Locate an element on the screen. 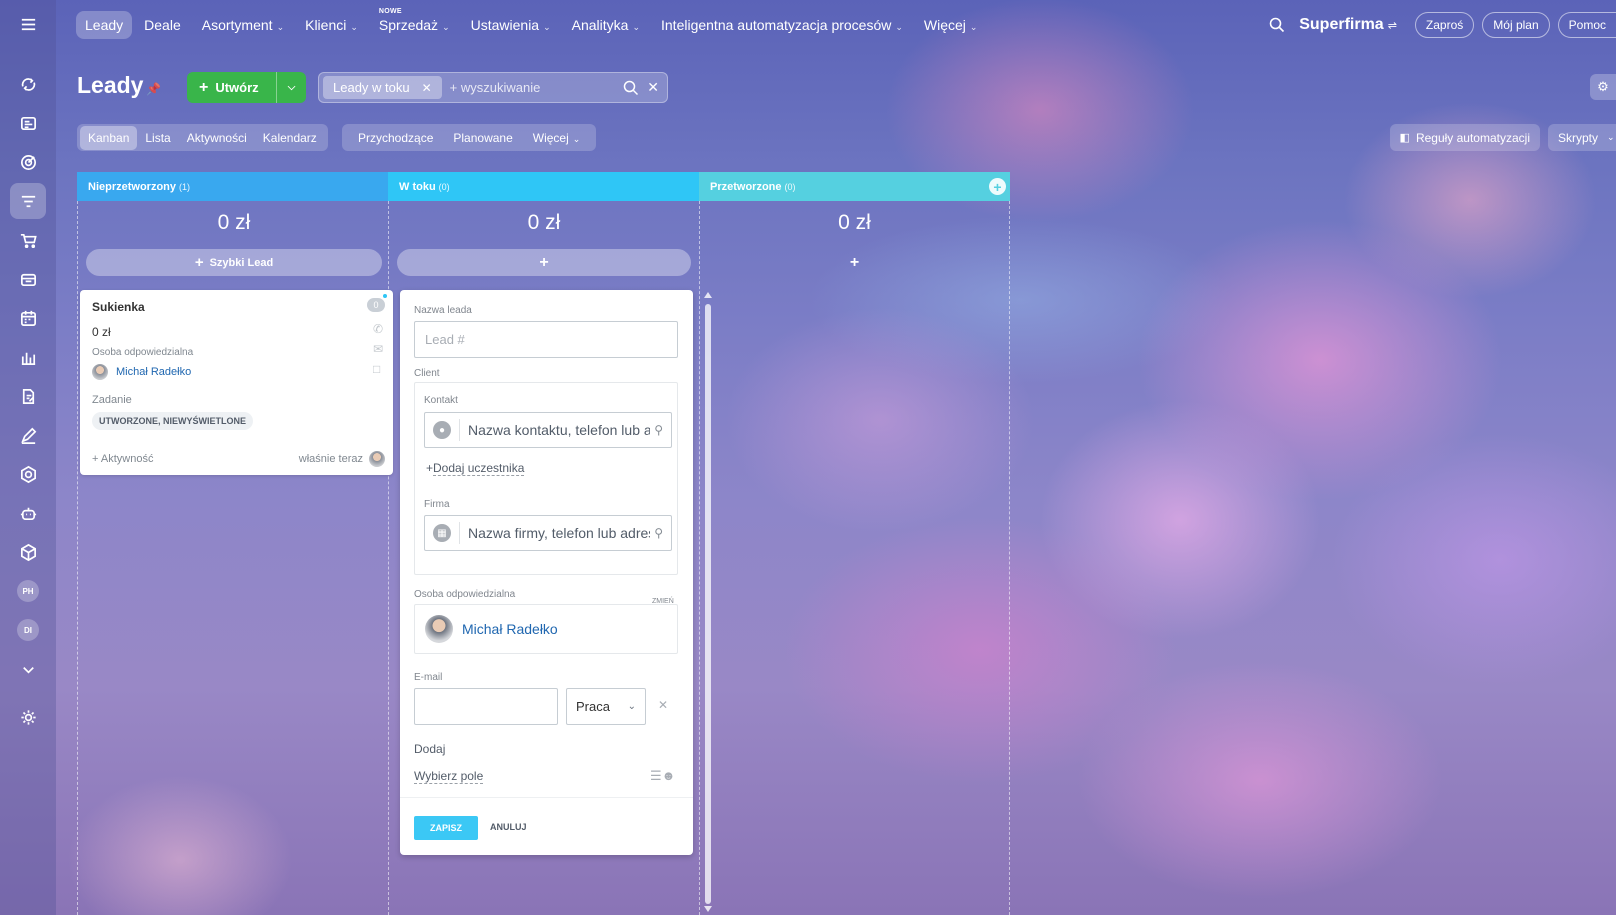 The image size is (1616, 915). help-button: Pomoc is located at coordinates (1586, 25).